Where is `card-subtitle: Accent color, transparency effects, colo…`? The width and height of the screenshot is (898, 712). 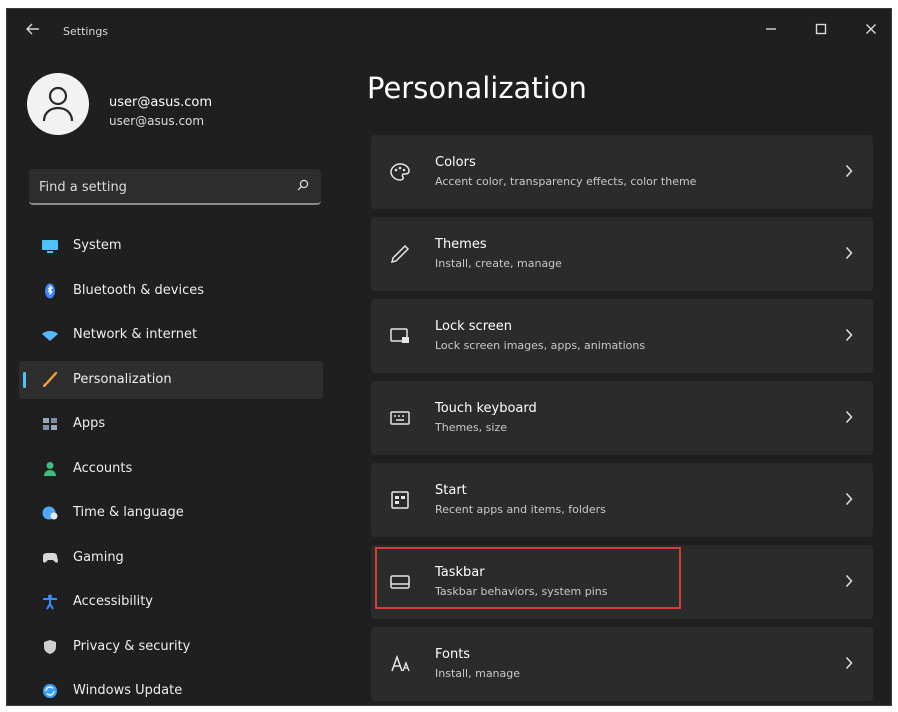 card-subtitle: Accent color, transparency effects, colo… is located at coordinates (566, 181).